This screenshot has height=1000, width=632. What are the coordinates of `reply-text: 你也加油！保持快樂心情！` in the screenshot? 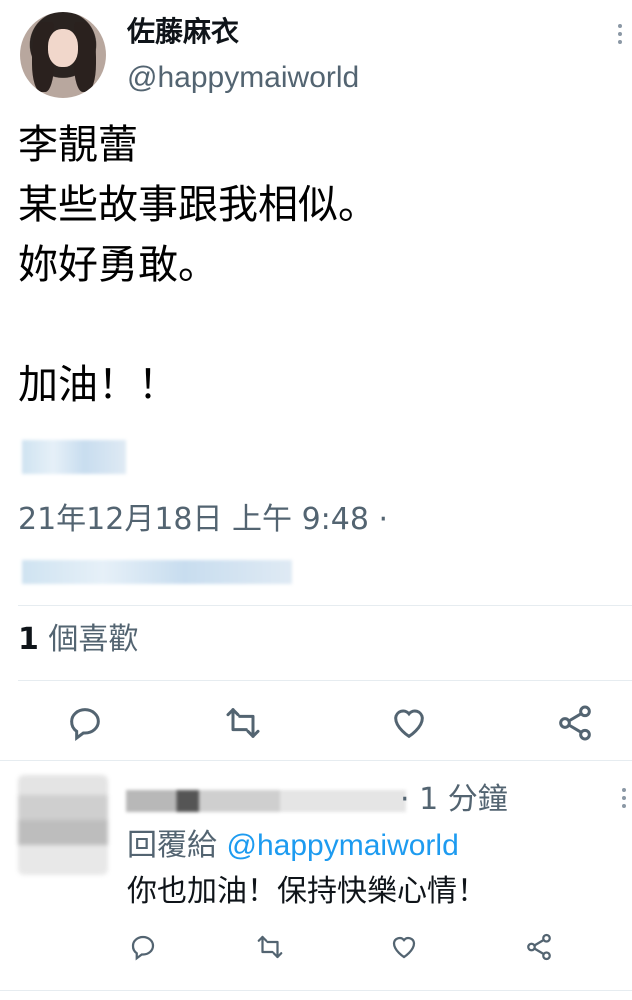 It's located at (307, 891).